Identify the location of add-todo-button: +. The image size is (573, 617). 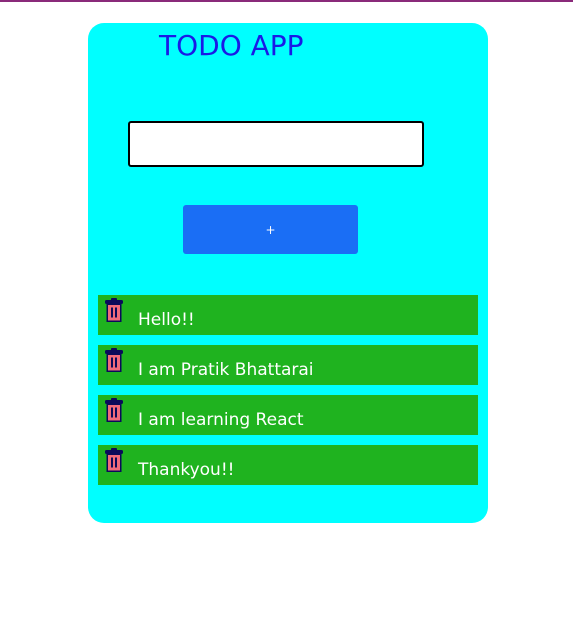
(270, 229).